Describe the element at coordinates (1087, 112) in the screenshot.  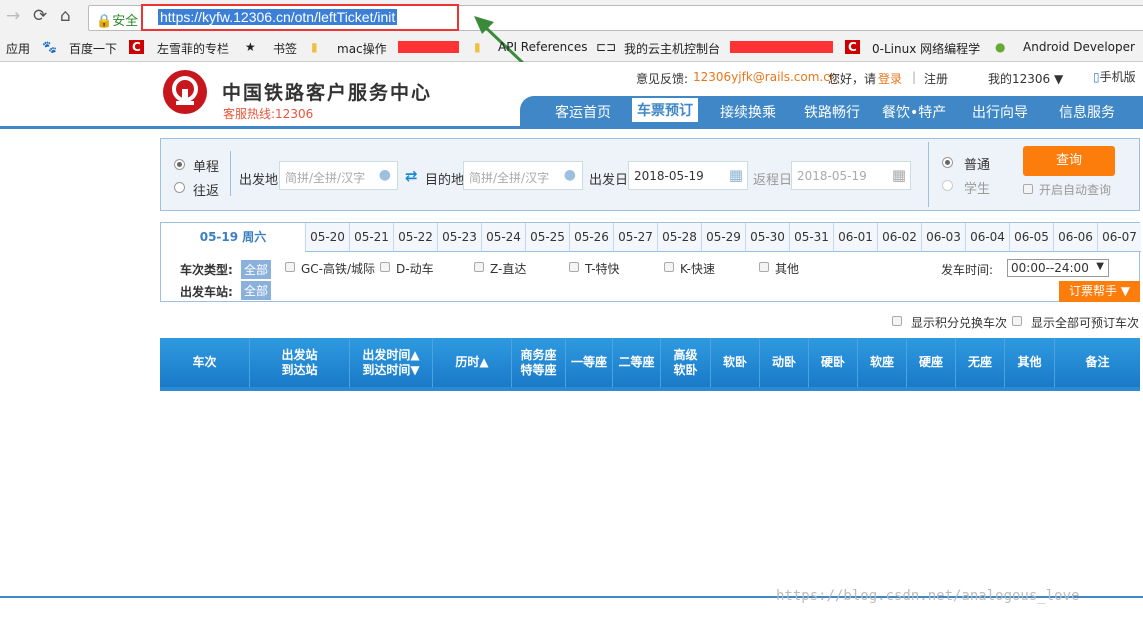
I see `nav-info: 信息服务` at that location.